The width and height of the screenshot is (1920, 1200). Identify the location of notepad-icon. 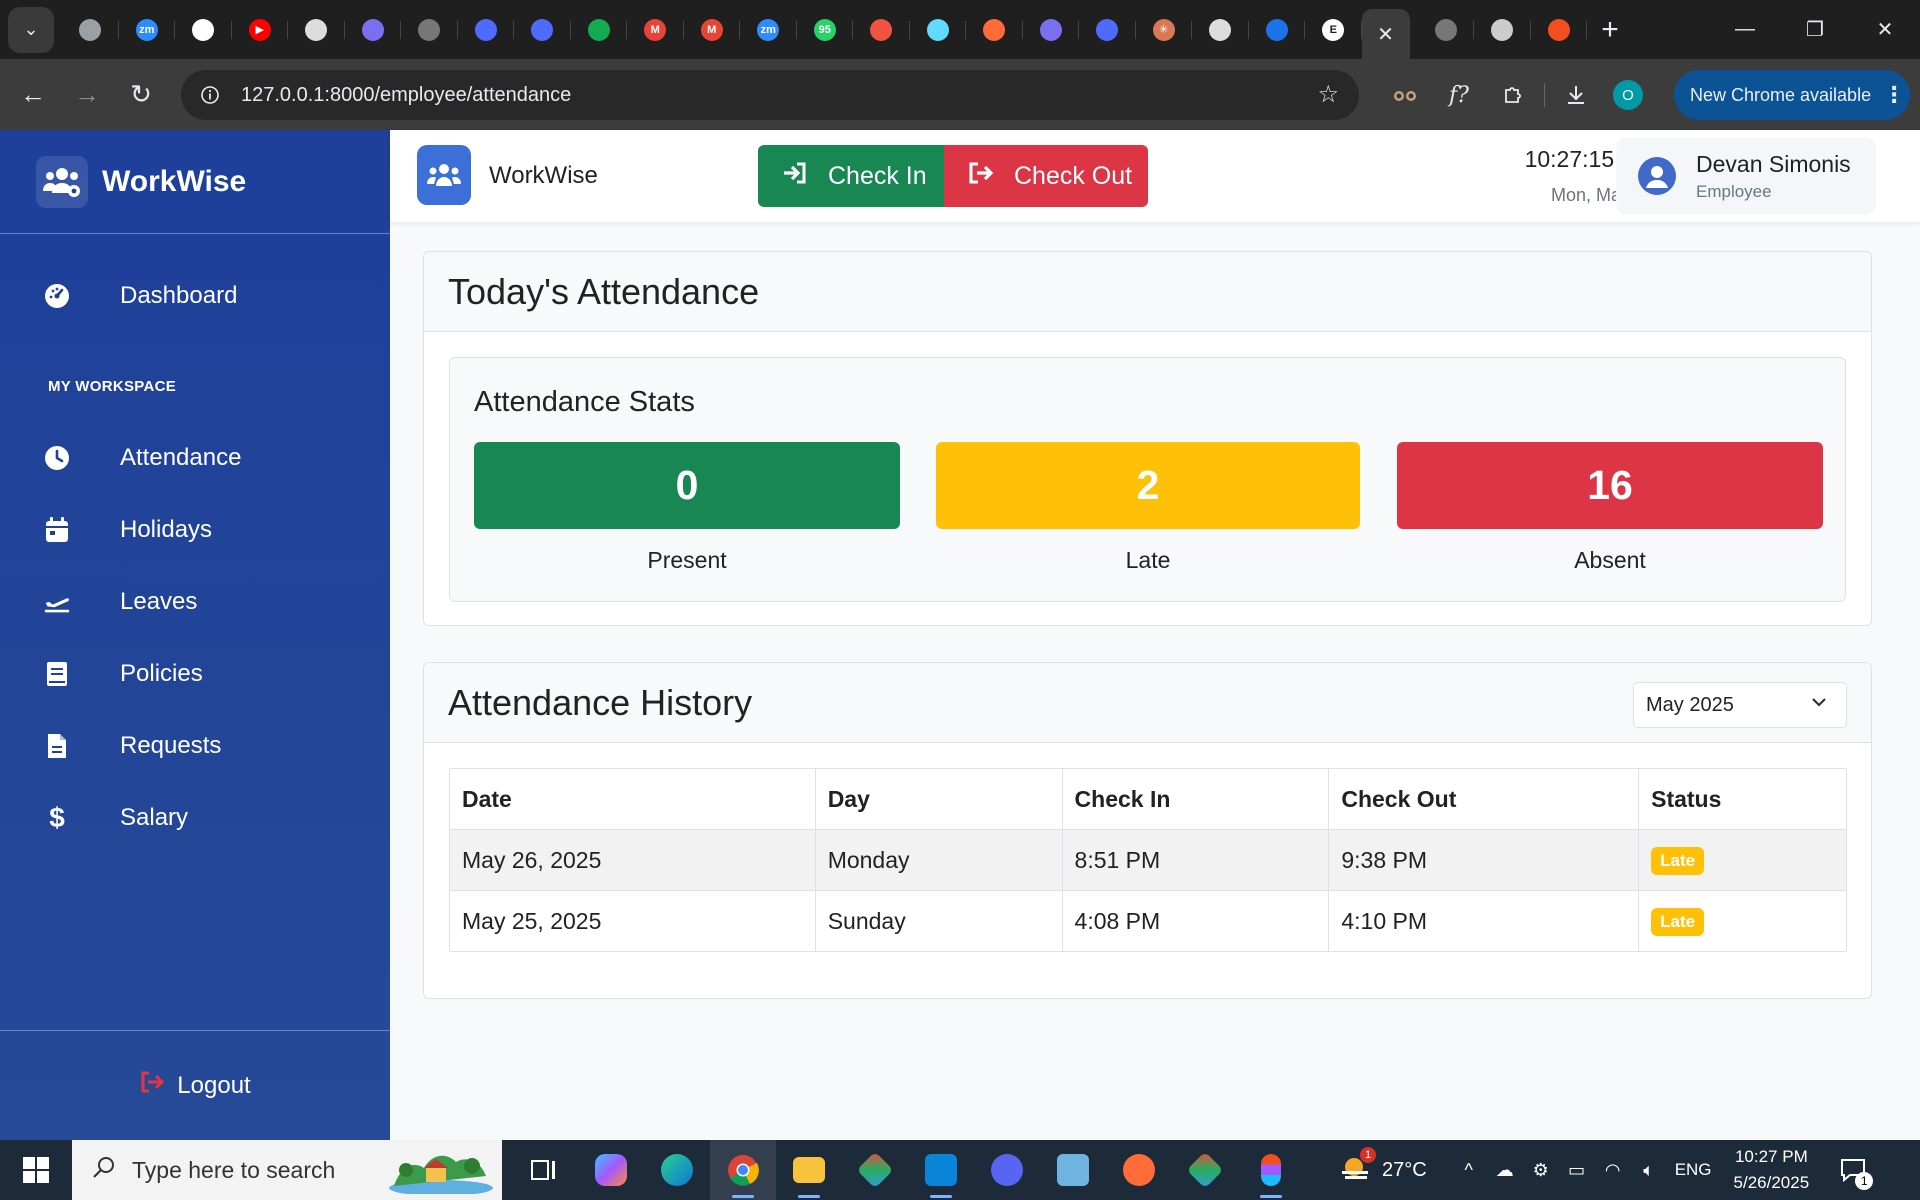
(1073, 1170).